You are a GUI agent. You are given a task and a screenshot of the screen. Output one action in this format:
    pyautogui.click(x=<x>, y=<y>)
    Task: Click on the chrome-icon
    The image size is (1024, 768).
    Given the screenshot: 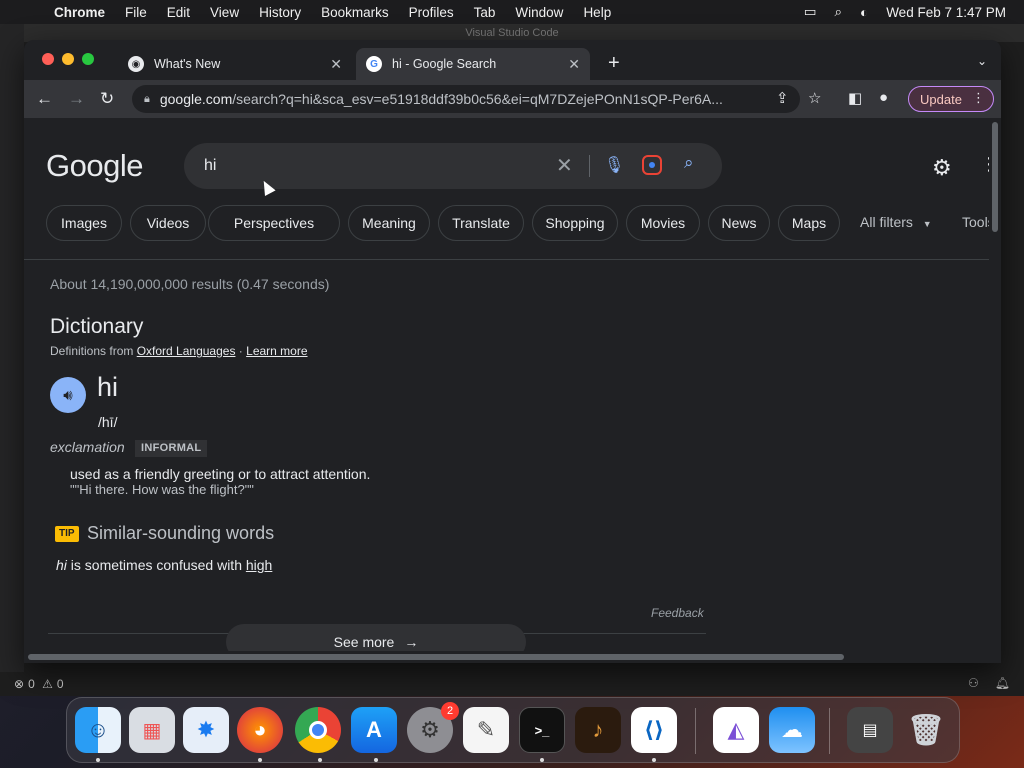 What is the action you would take?
    pyautogui.click(x=318, y=730)
    